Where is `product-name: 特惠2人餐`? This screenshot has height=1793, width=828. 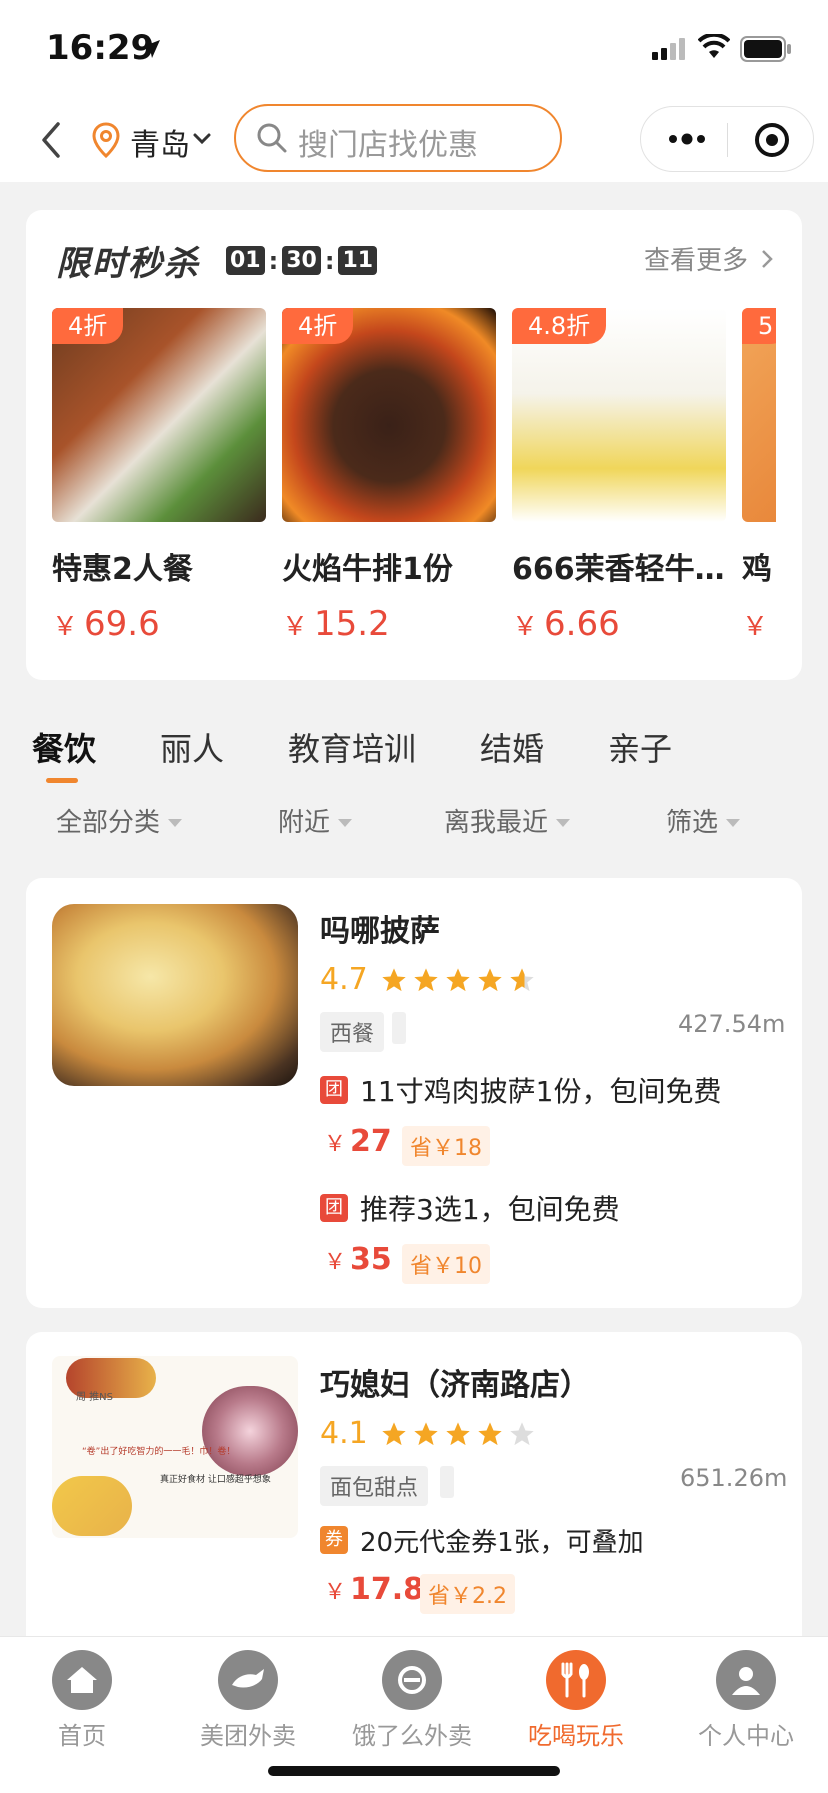
product-name: 特惠2人餐 is located at coordinates (122, 569).